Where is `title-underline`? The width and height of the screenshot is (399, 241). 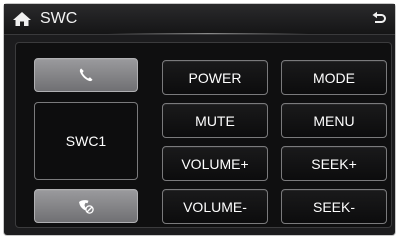
title-underline is located at coordinates (208, 33).